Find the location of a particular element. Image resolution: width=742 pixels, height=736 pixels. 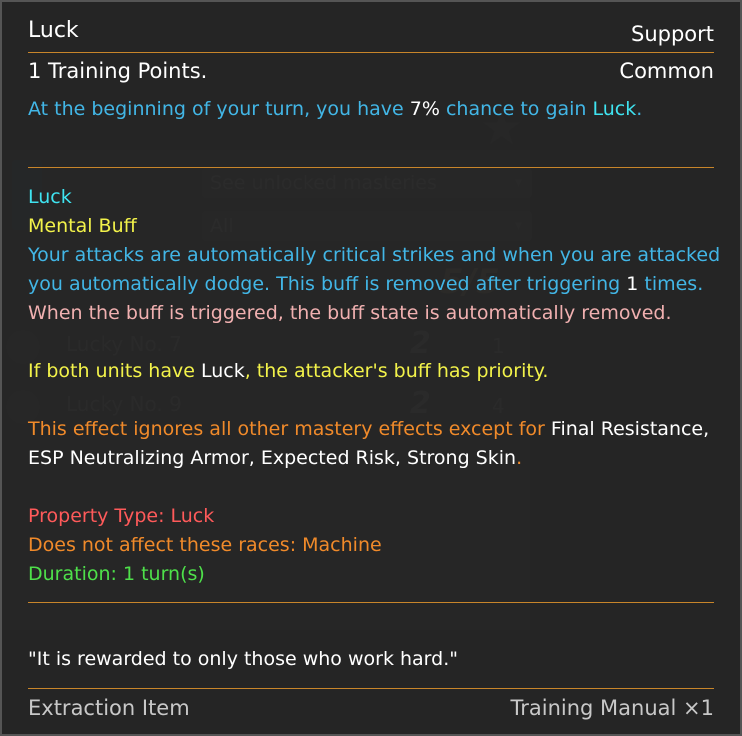

desc-chance: 7% is located at coordinates (424, 109).